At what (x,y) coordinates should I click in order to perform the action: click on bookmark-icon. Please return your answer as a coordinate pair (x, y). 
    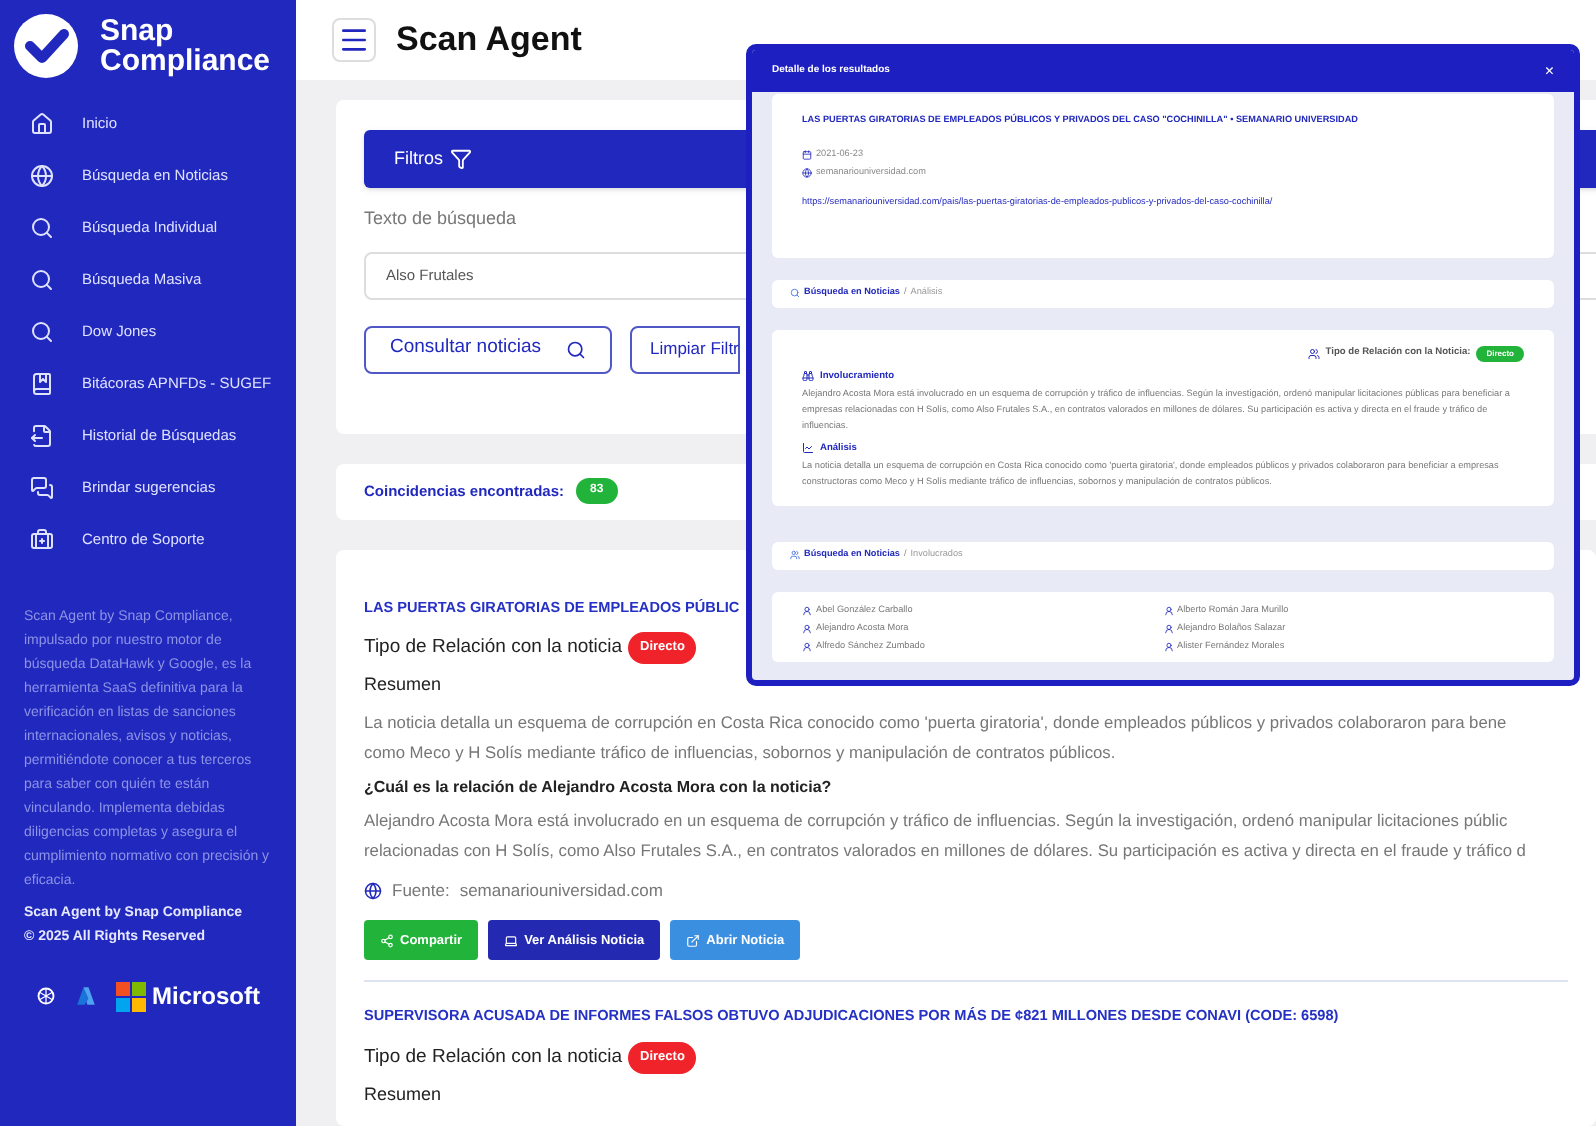
    Looking at the image, I should click on (42, 383).